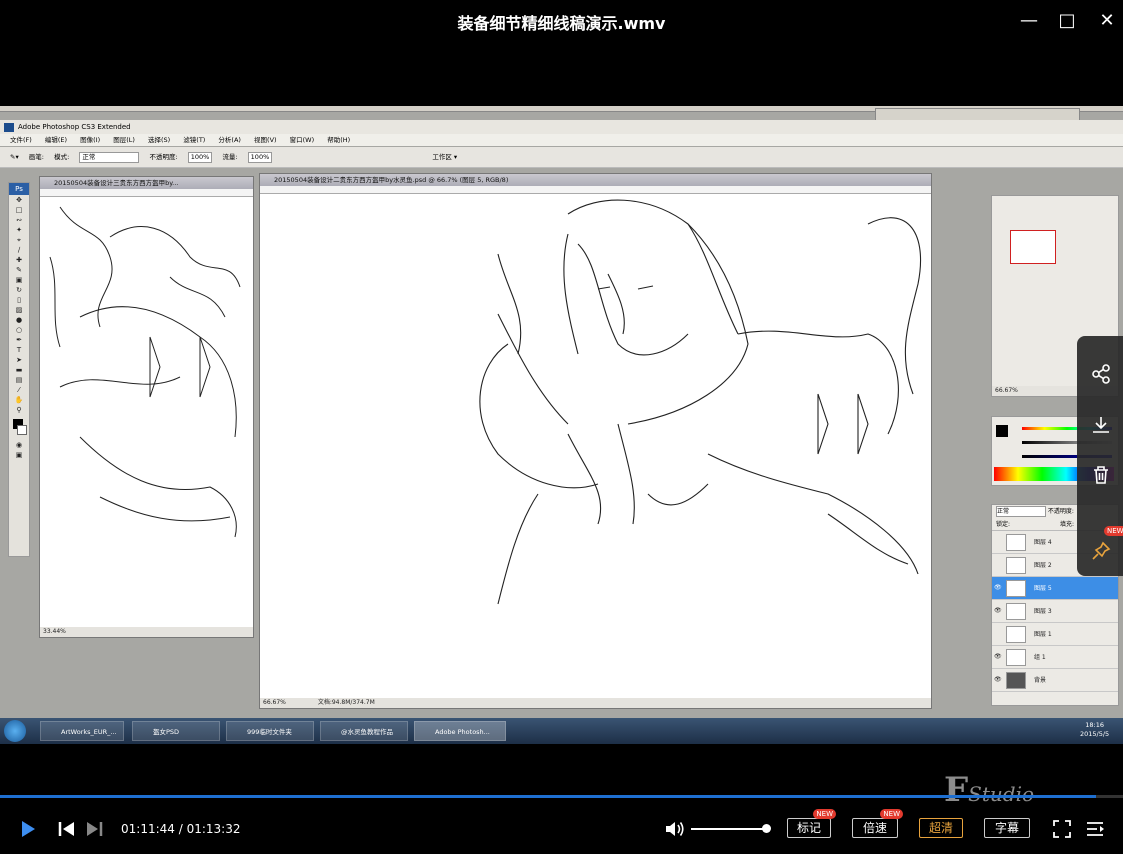  Describe the element at coordinates (1055, 680) in the screenshot. I see `layer-row: 👁 背景` at that location.